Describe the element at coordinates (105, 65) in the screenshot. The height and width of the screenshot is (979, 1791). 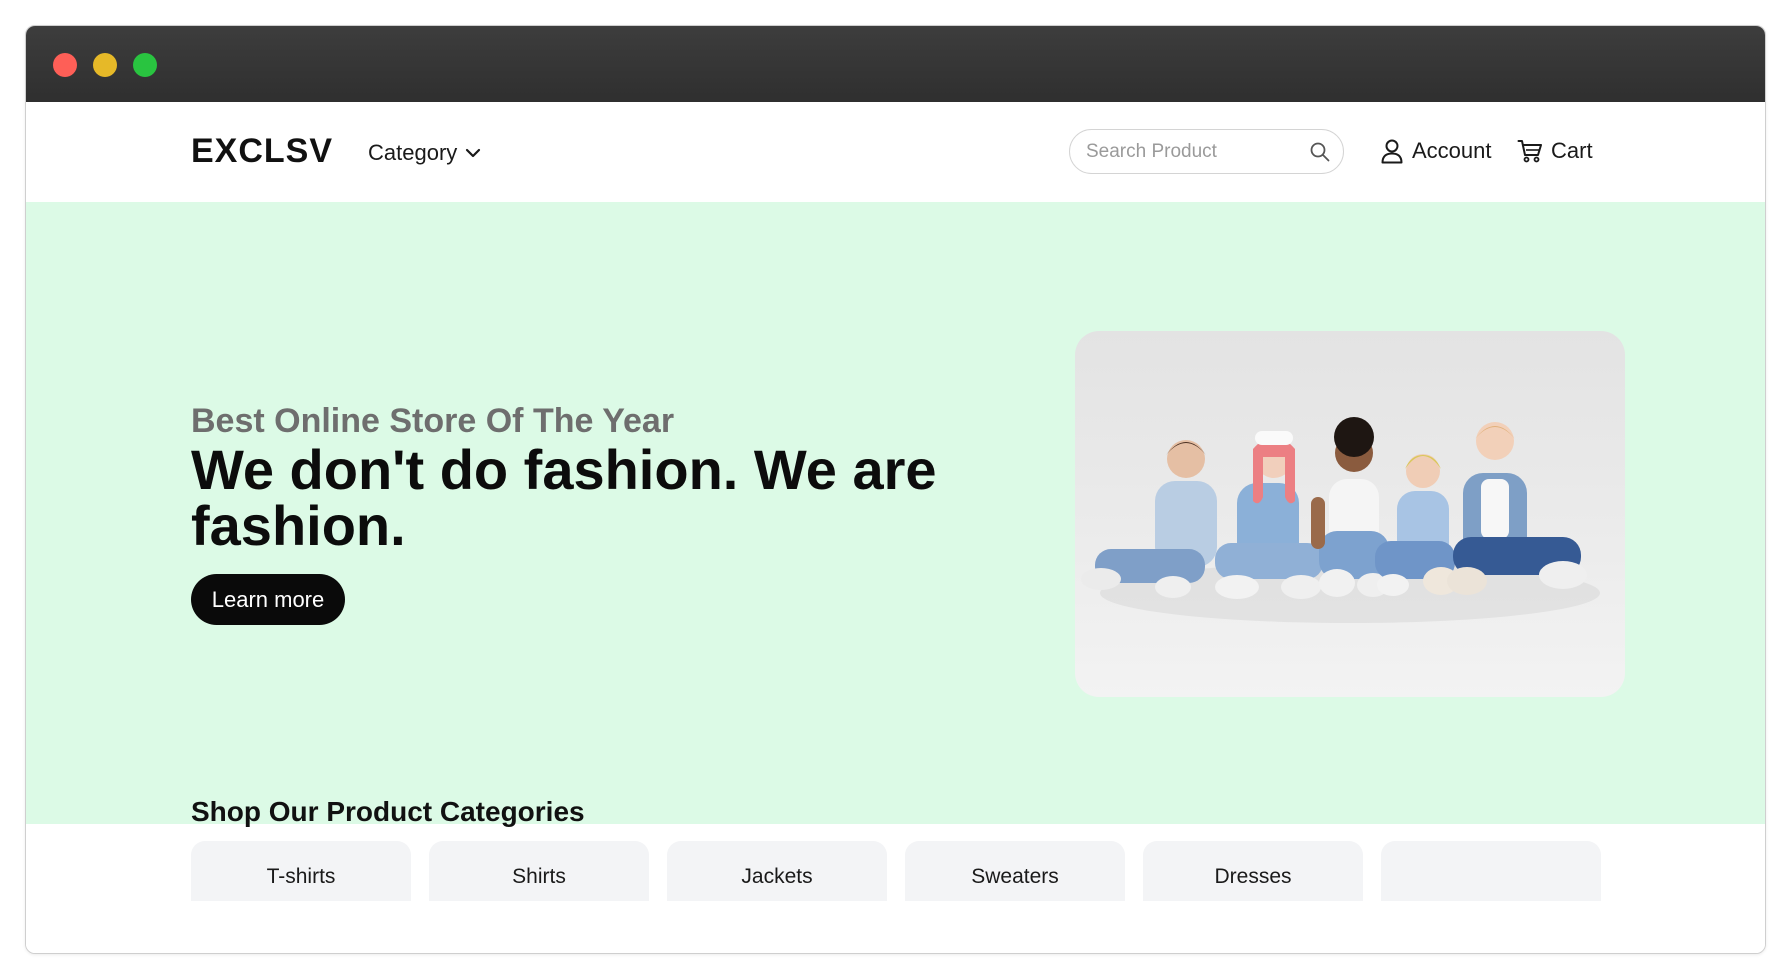
I see `minimize-window-button` at that location.